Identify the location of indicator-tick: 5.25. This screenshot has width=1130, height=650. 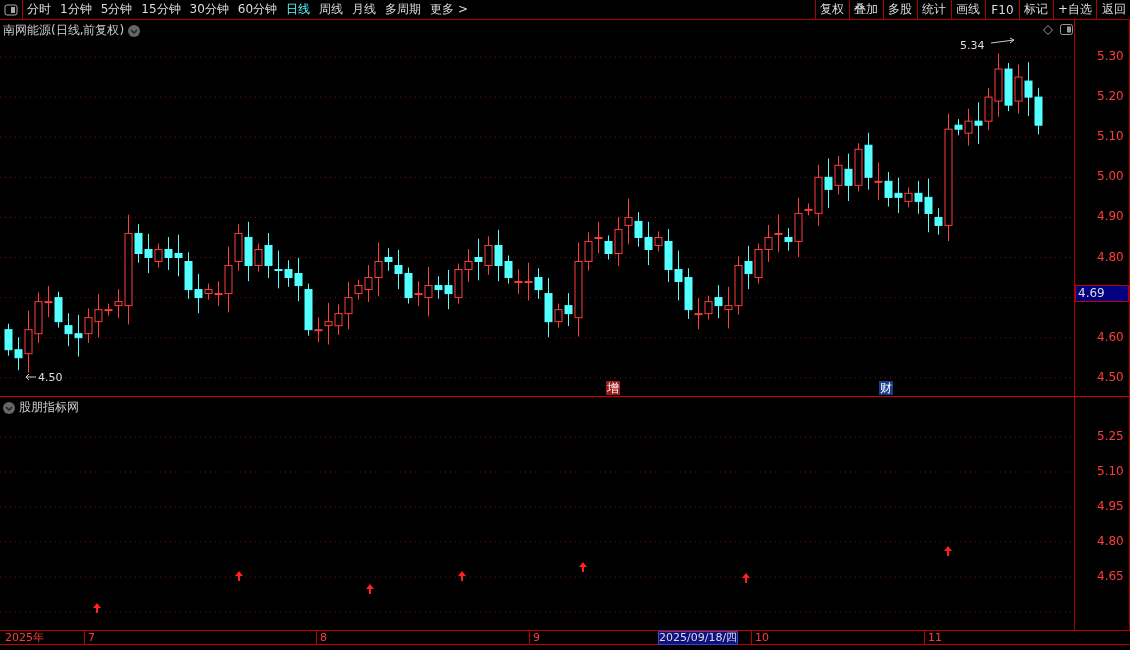
(1110, 436).